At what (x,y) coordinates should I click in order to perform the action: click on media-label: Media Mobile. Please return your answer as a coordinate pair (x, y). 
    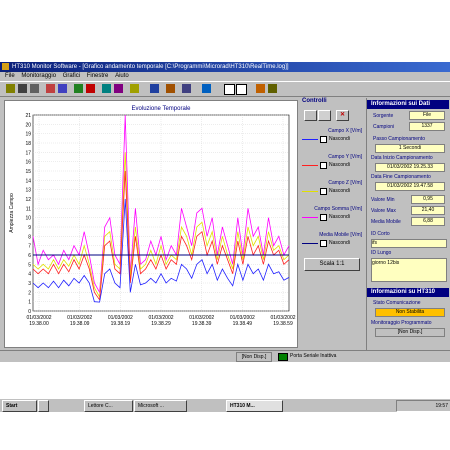
    Looking at the image, I should click on (386, 222).